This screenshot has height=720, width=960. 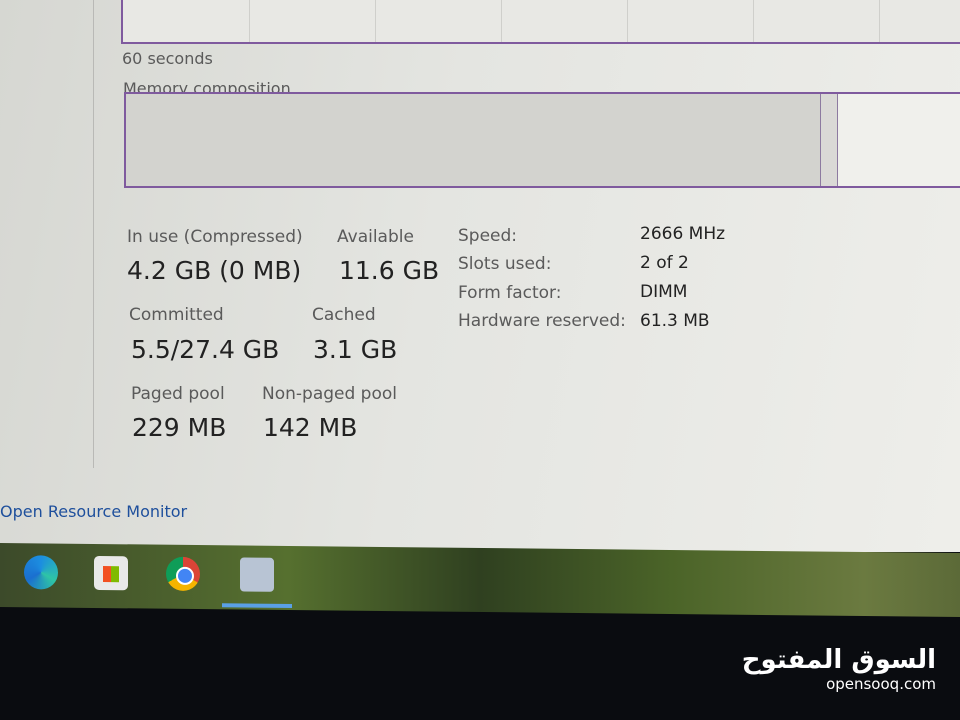 What do you see at coordinates (179, 427) in the screenshot?
I see `paged-pool-value: 229 MB` at bounding box center [179, 427].